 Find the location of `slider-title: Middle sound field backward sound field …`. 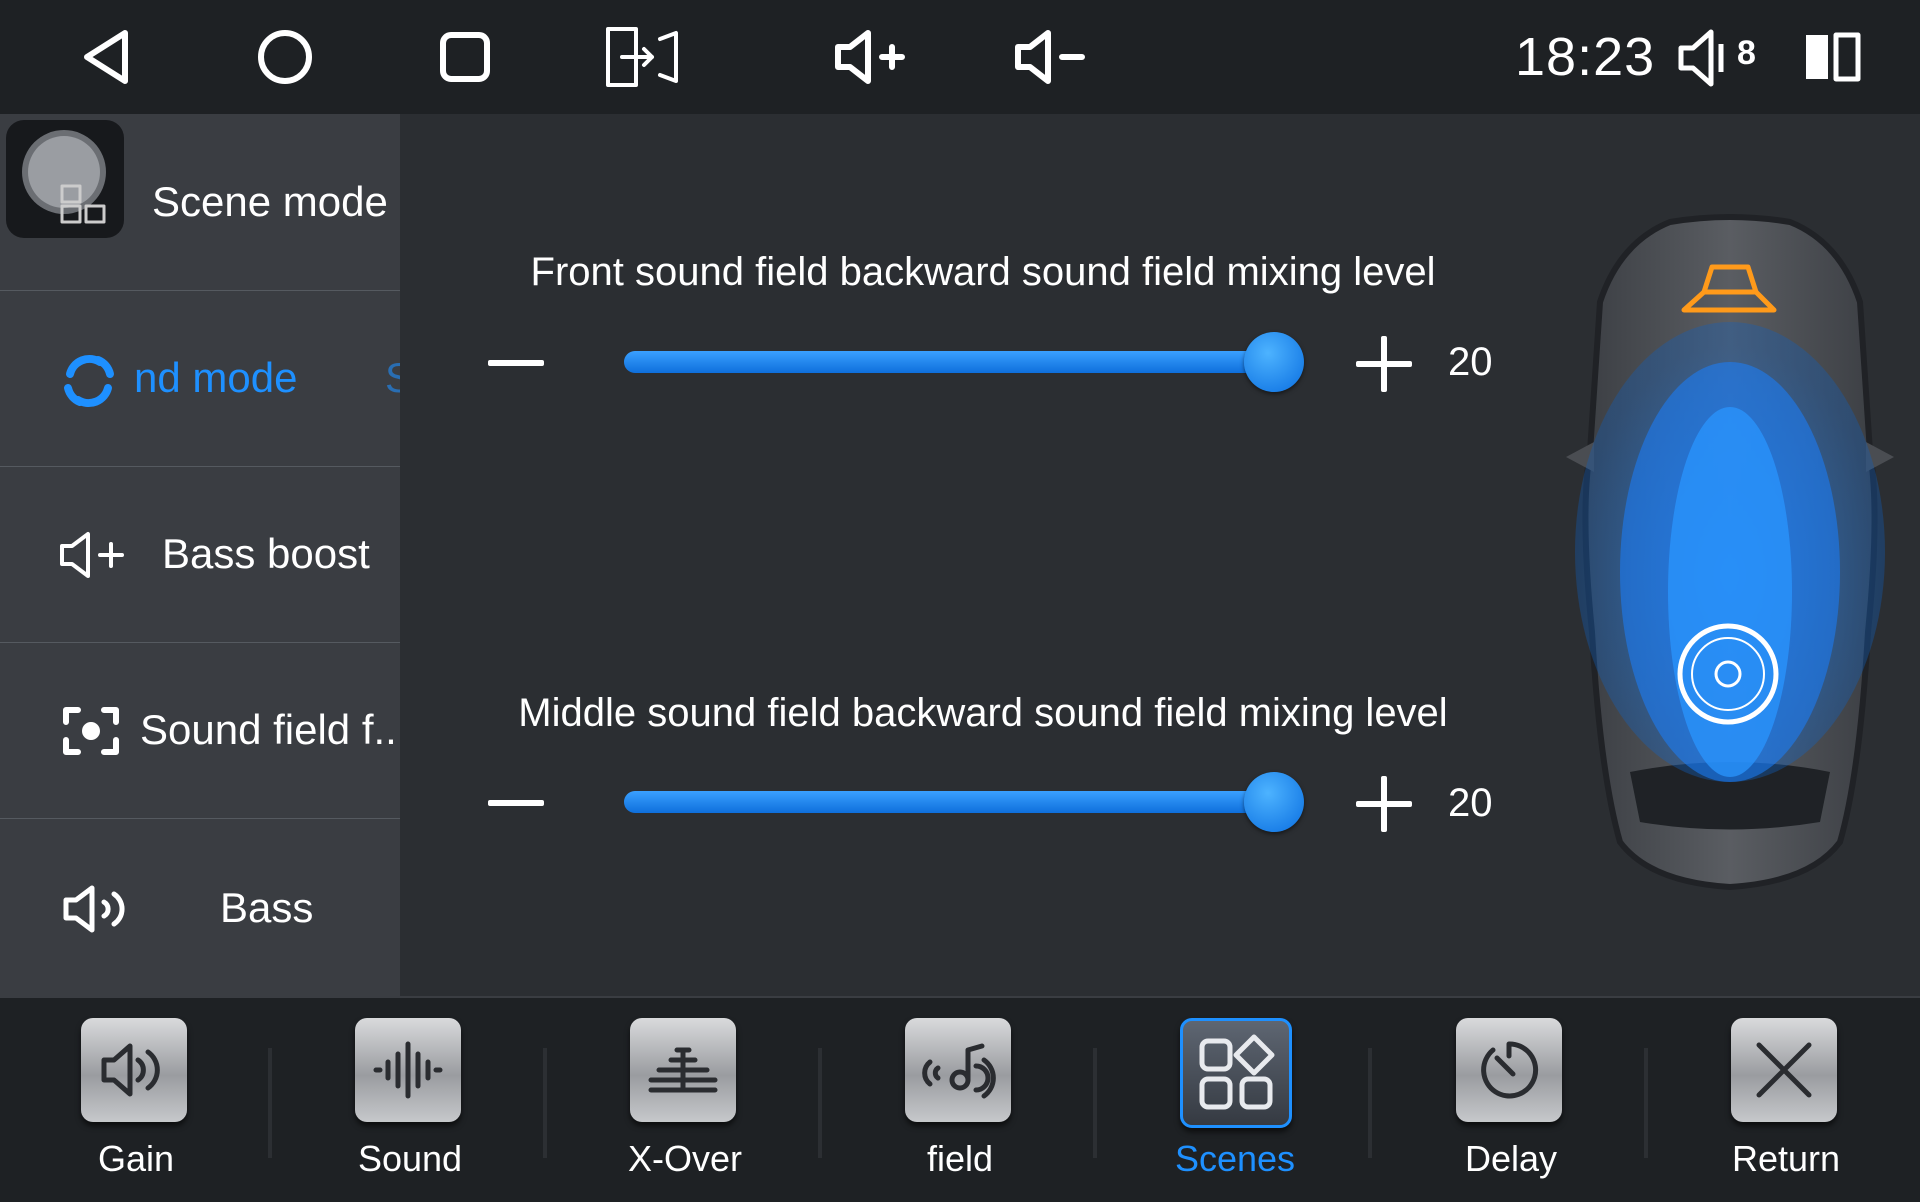

slider-title: Middle sound field backward sound field … is located at coordinates (983, 713).